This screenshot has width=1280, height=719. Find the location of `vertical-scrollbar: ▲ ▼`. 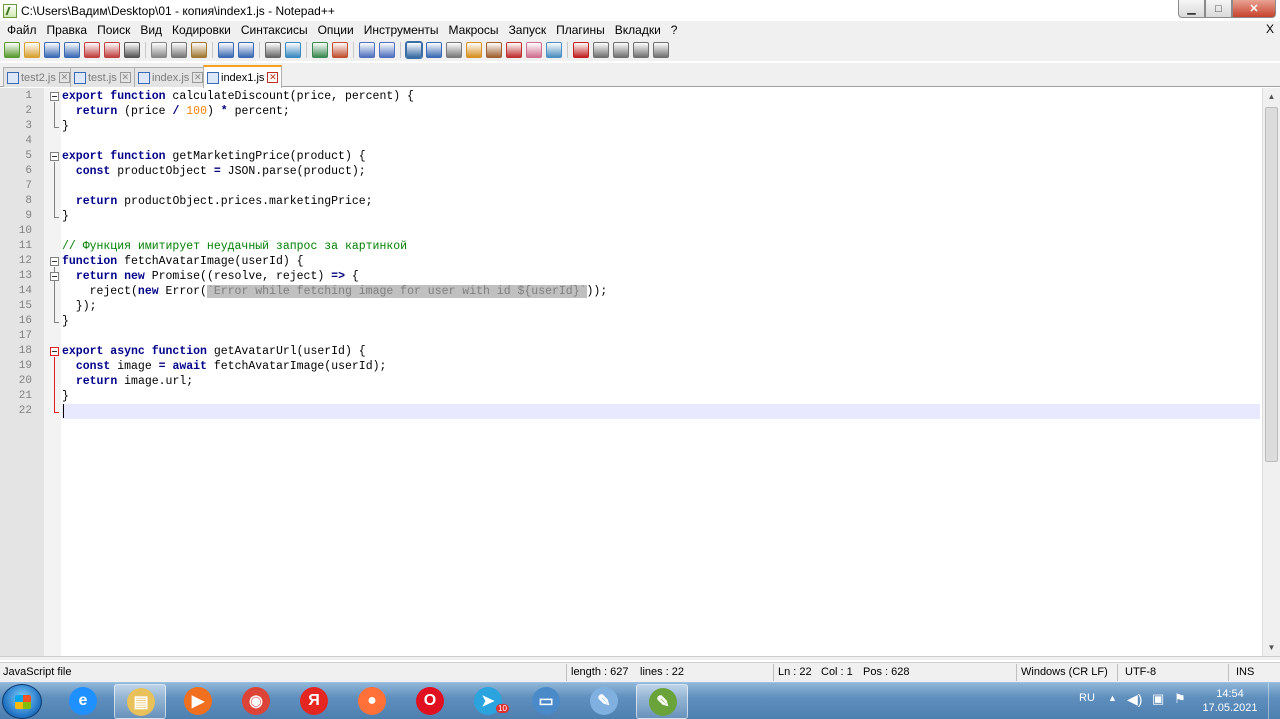

vertical-scrollbar: ▲ ▼ is located at coordinates (1271, 372).